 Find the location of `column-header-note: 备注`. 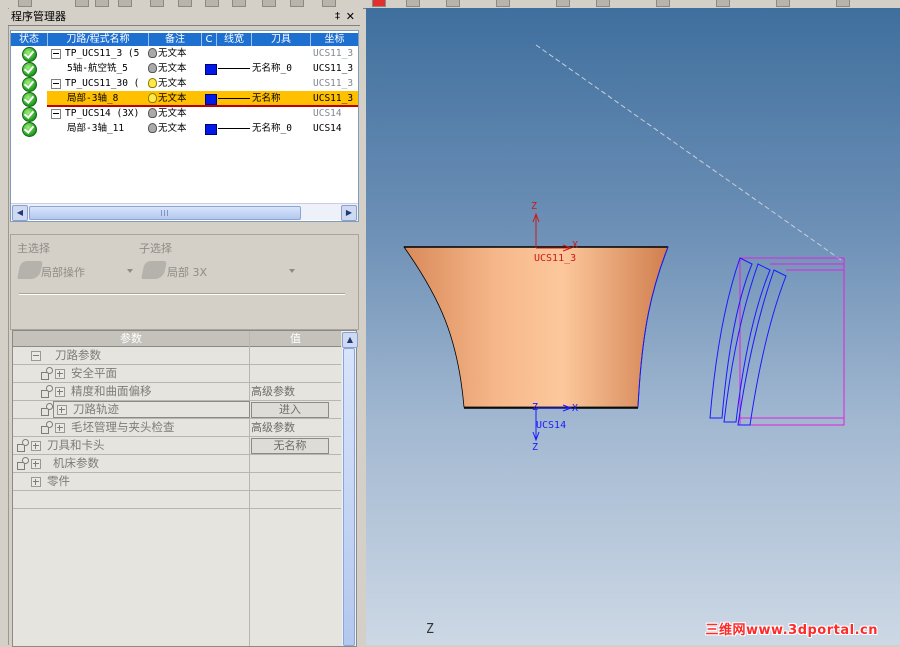

column-header-note: 备注 is located at coordinates (175, 39).